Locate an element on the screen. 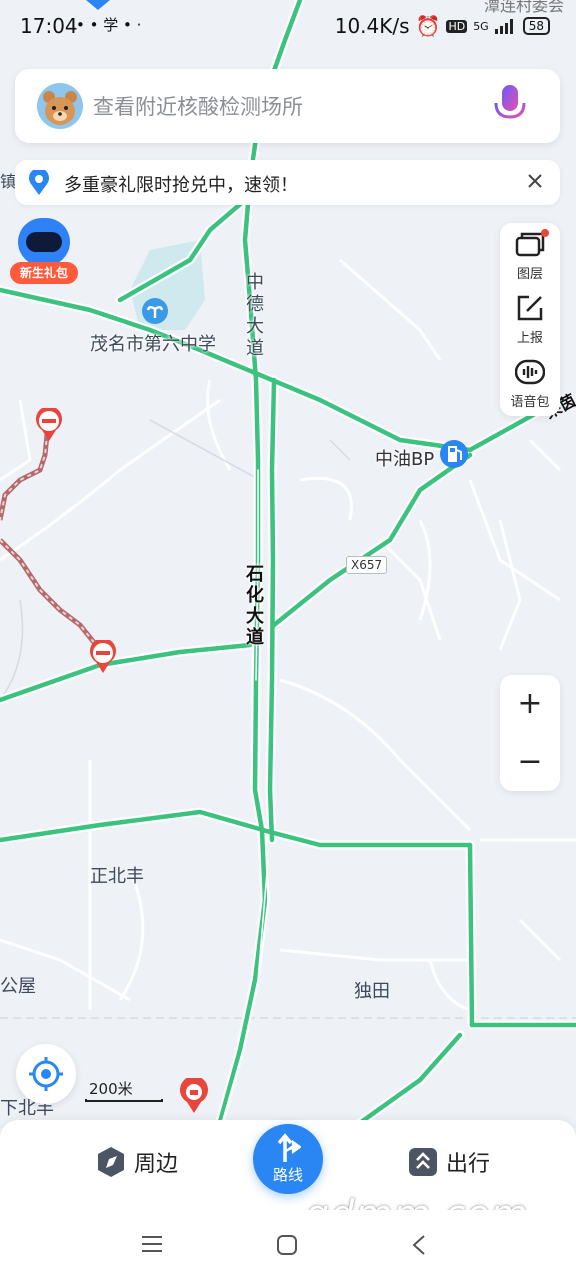  search-placeholder: 查看附近核酸检测场所 is located at coordinates (198, 106).